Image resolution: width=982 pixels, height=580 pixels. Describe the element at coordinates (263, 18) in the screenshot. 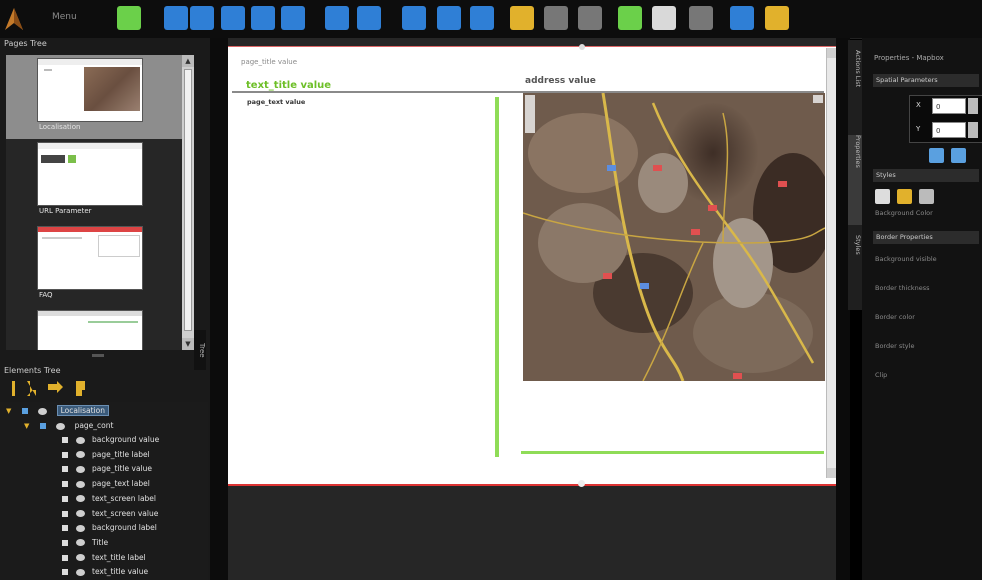

I see `export-icon` at that location.